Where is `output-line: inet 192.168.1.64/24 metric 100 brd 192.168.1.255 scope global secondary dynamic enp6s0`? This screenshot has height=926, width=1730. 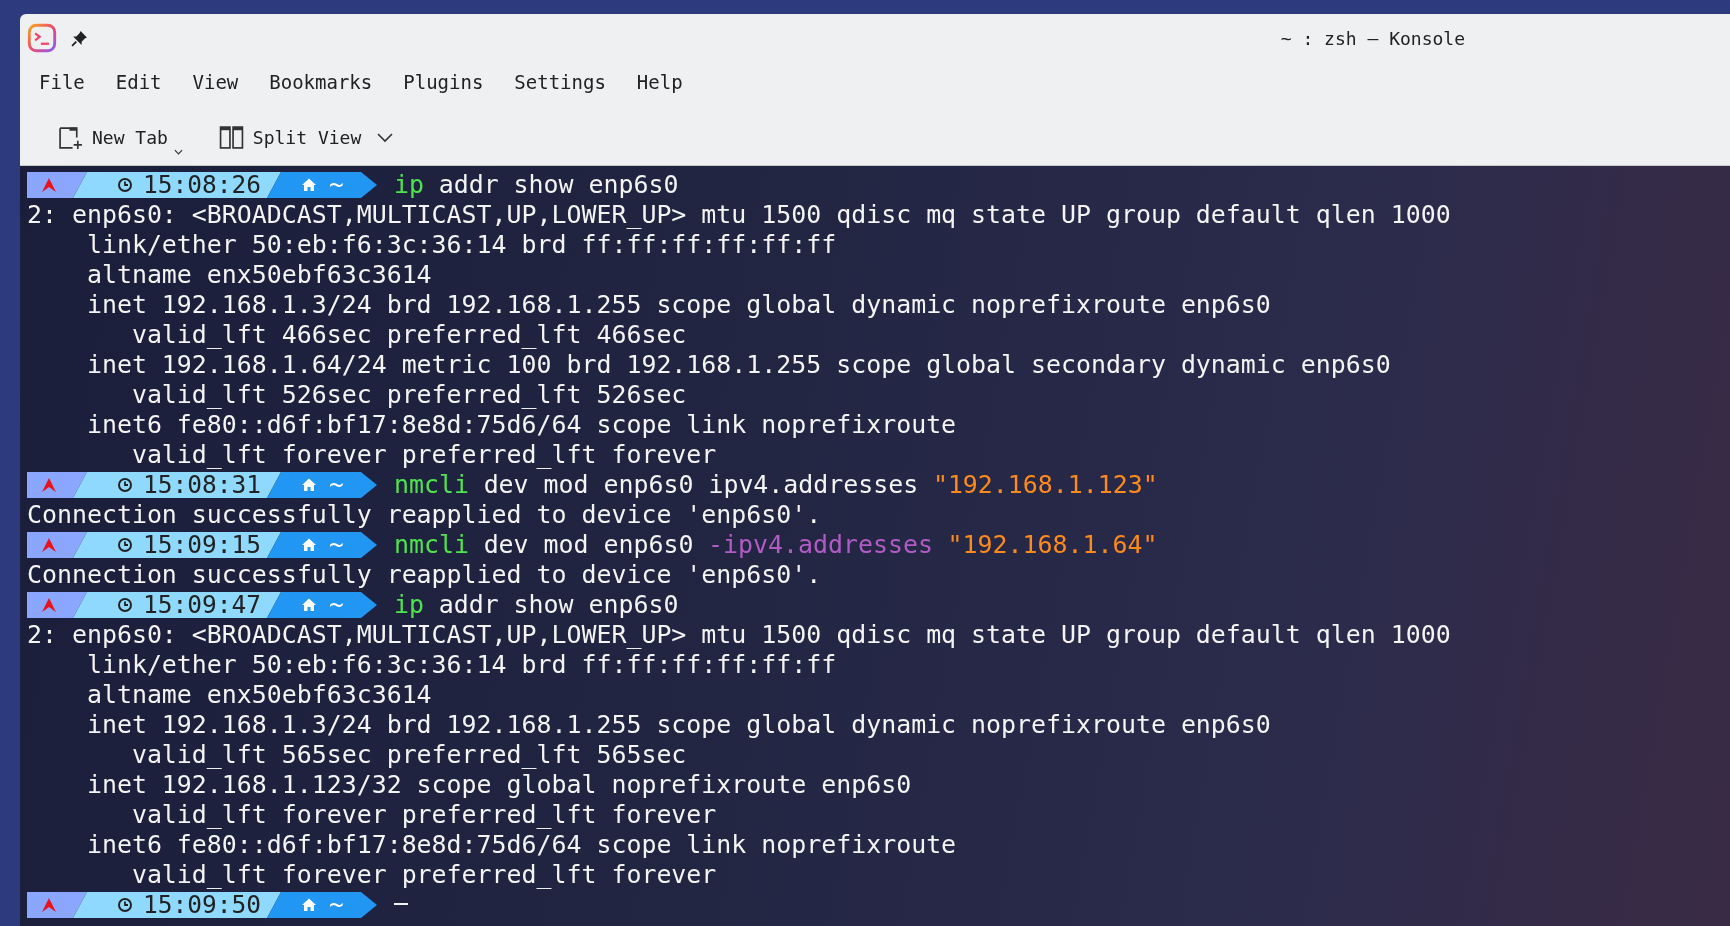
output-line: inet 192.168.1.64/24 metric 100 brd 192.168.1.255 scope global secondary dynamic enp6s0 is located at coordinates (738, 365).